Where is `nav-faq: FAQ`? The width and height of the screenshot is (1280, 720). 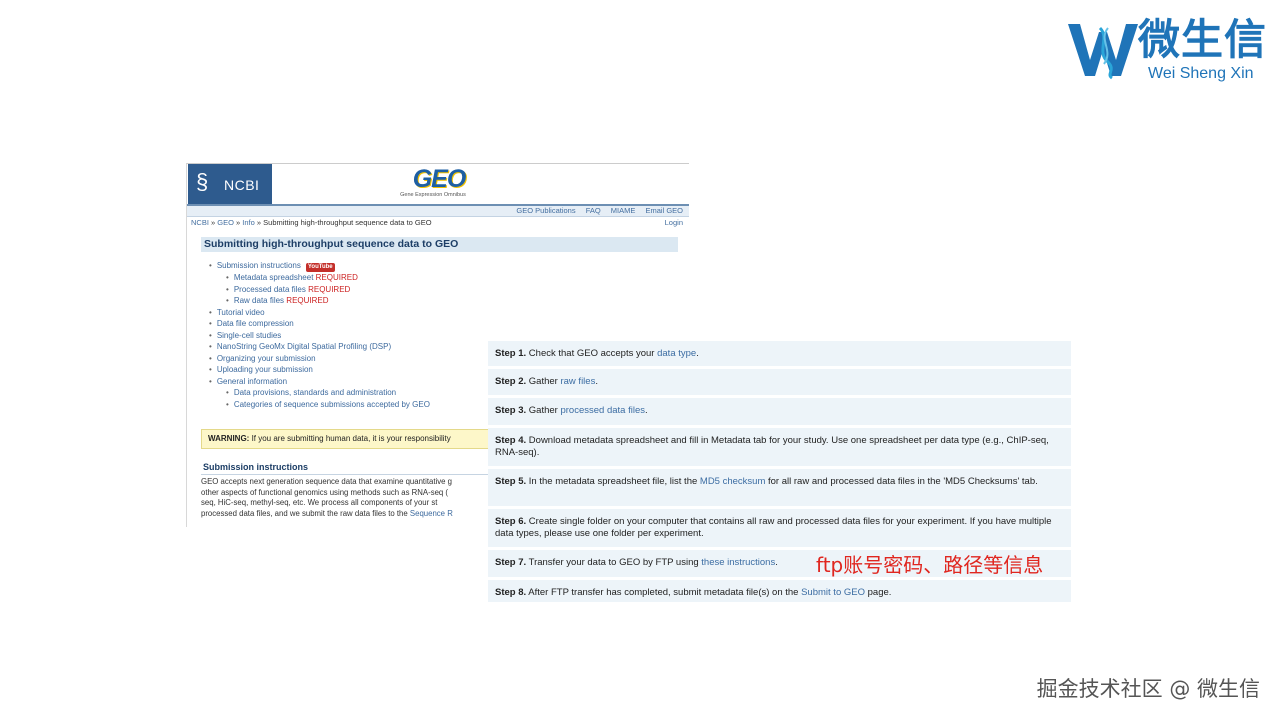 nav-faq: FAQ is located at coordinates (593, 210).